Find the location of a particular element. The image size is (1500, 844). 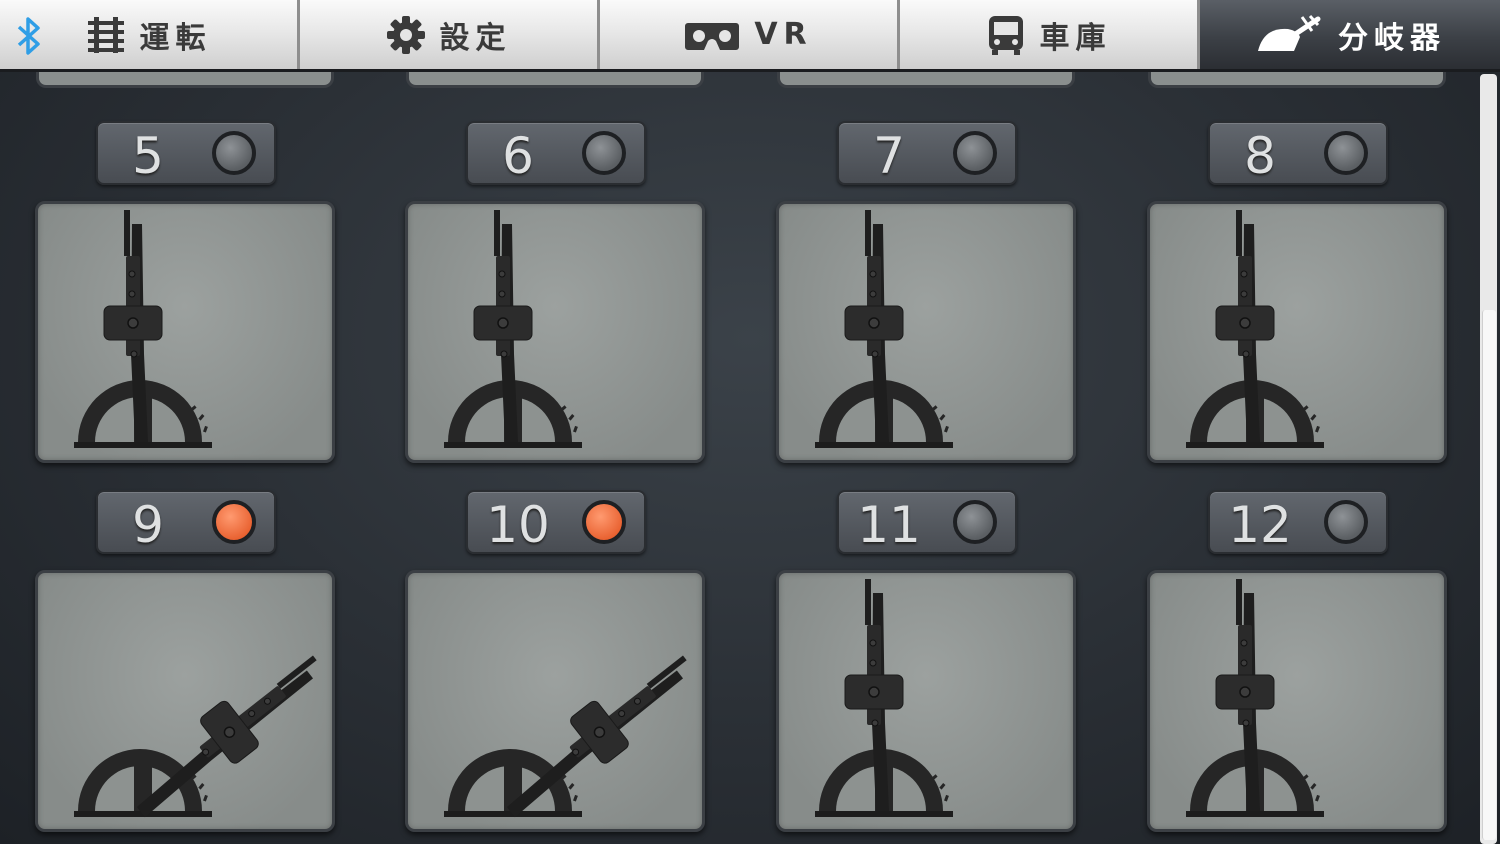

scrollbar-thumb is located at coordinates (1489, 575).